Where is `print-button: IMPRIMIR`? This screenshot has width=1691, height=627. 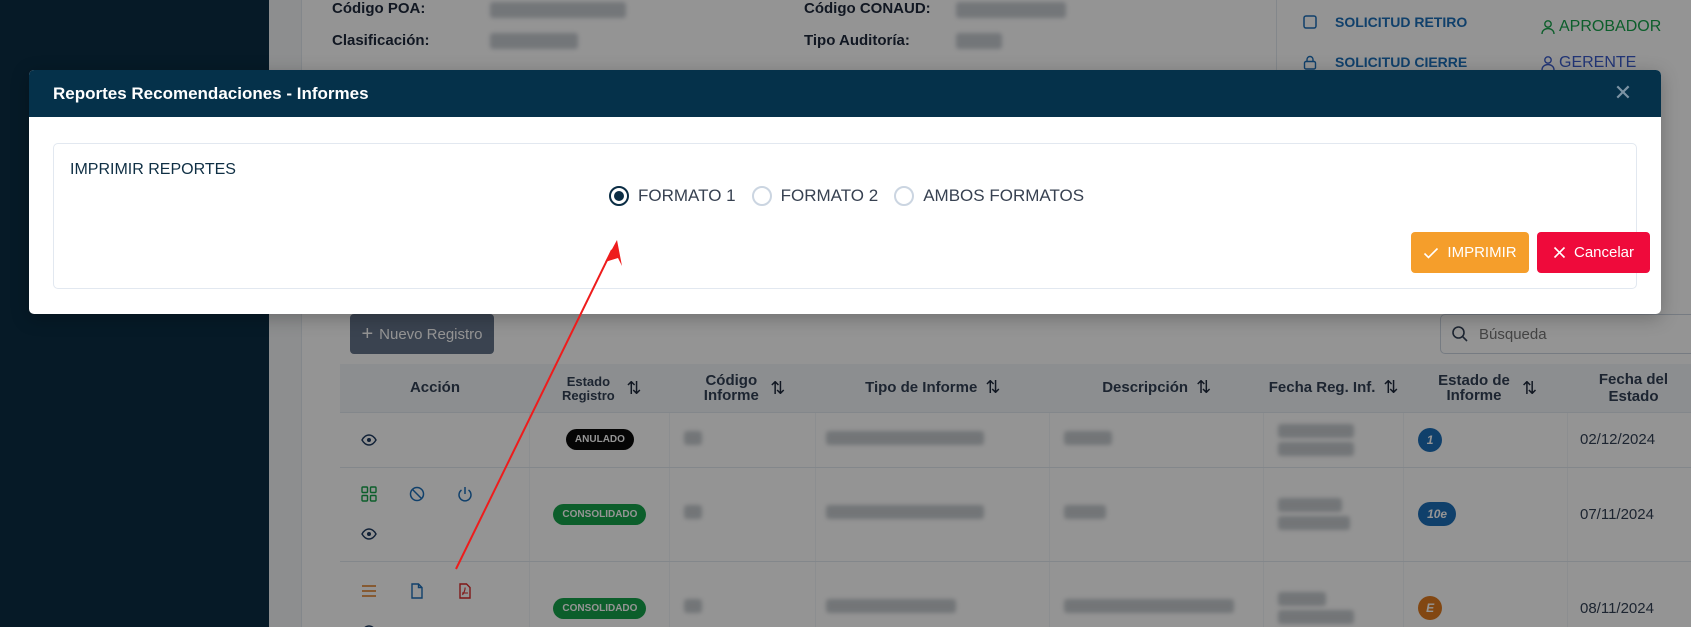 print-button: IMPRIMIR is located at coordinates (1470, 252).